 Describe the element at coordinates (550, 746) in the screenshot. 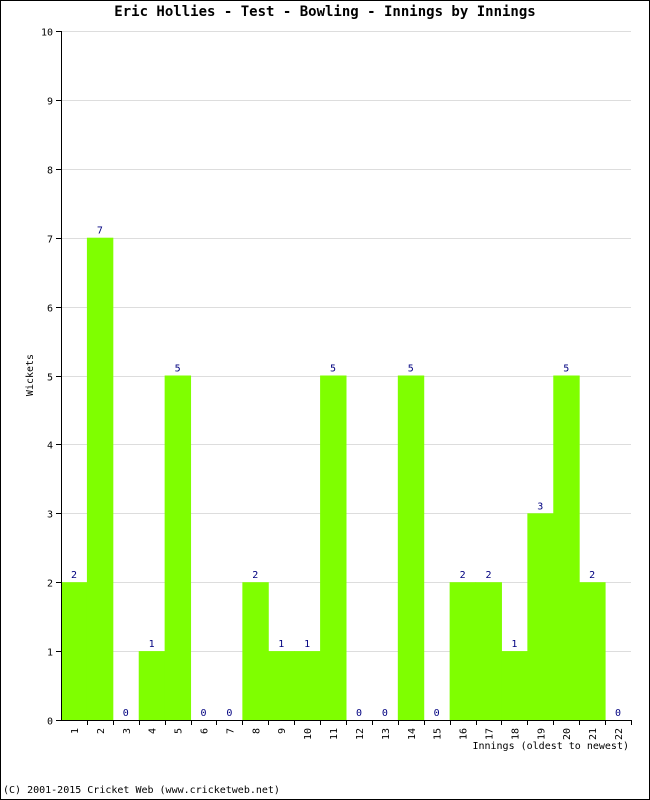

I see `x-axis-title: Innings (oldest to newest)` at that location.